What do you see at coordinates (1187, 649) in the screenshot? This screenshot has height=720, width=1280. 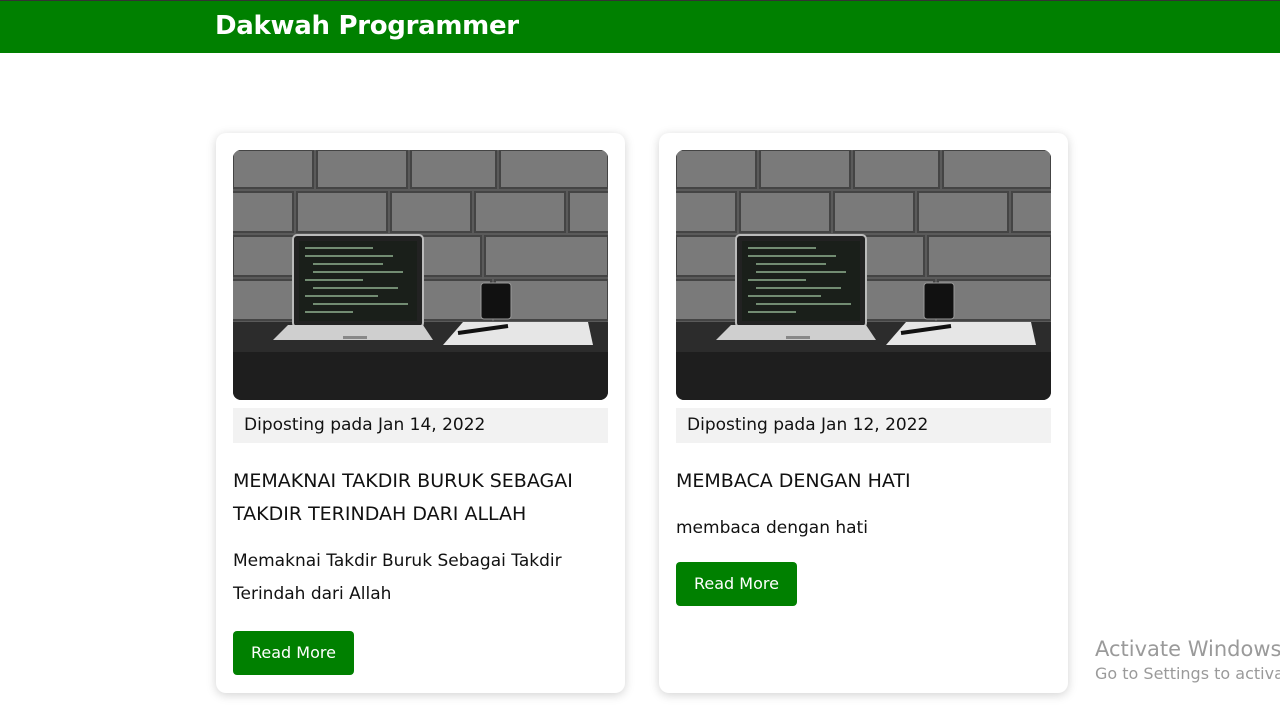 I see `watermark-title: Activate Windows` at bounding box center [1187, 649].